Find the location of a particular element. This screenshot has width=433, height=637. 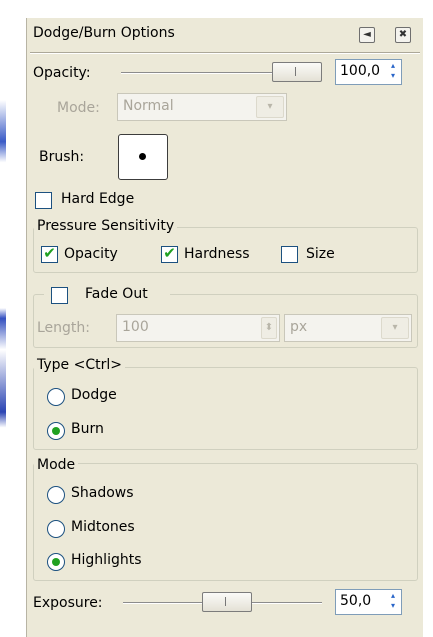

mode-shadows-radio is located at coordinates (56, 495).